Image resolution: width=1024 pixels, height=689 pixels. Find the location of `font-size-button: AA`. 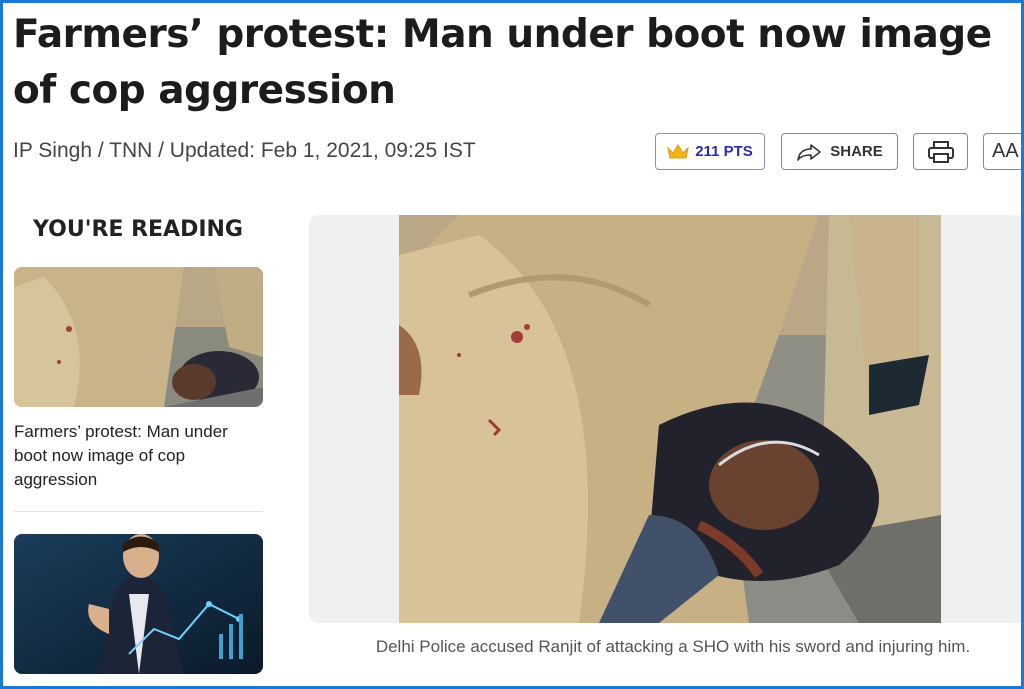

font-size-button: AA is located at coordinates (1002, 151).